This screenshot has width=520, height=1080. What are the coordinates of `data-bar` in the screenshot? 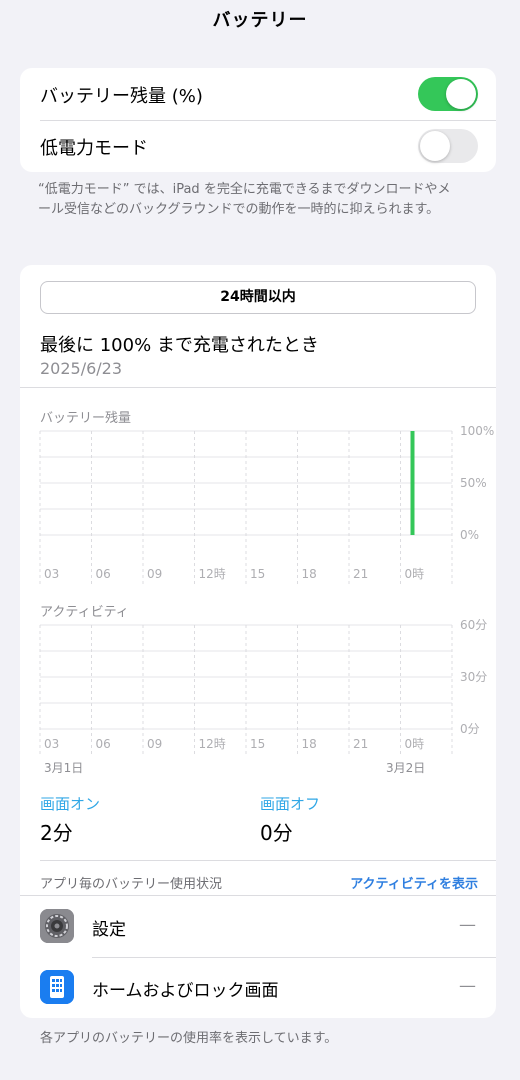 It's located at (412, 483).